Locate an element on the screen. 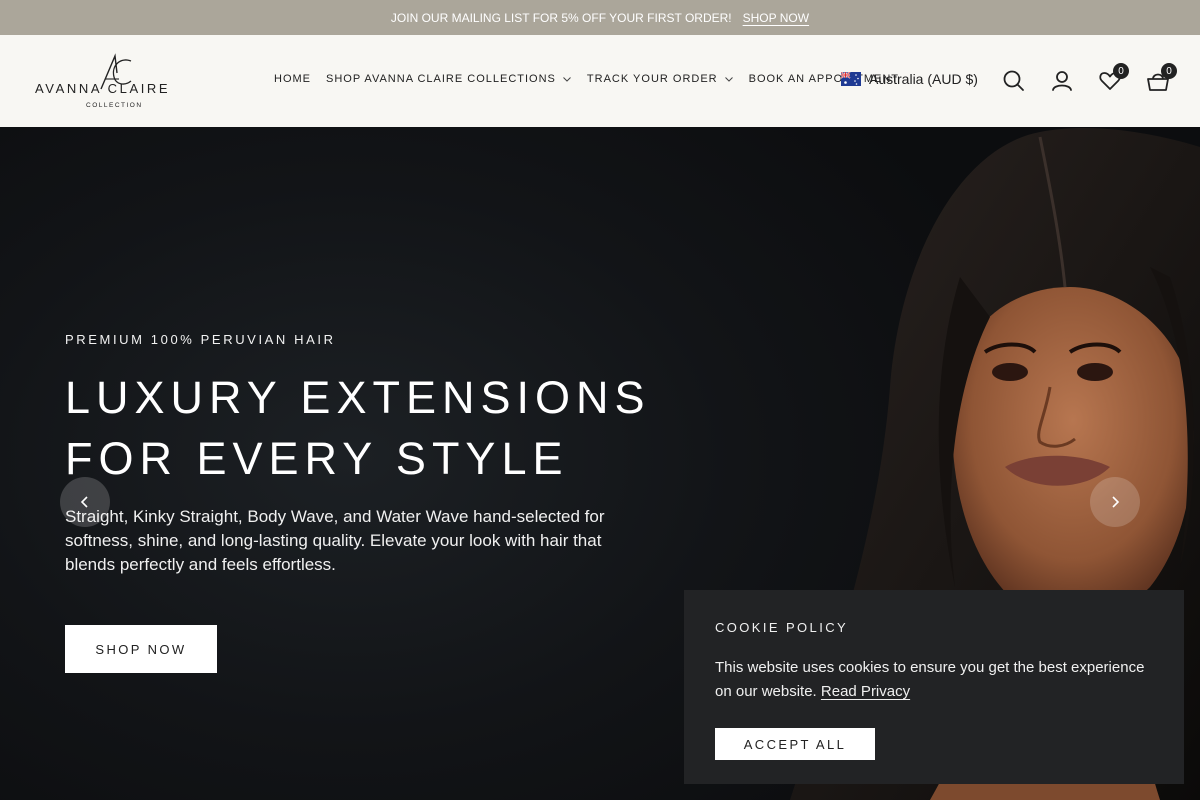 This screenshot has width=1200, height=800. user-icon is located at coordinates (1062, 81).